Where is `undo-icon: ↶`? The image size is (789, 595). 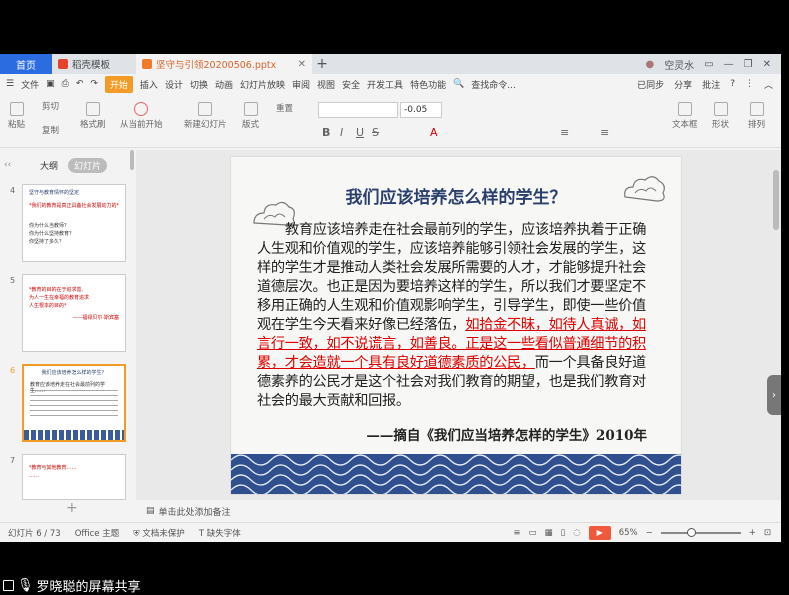 undo-icon: ↶ is located at coordinates (80, 84).